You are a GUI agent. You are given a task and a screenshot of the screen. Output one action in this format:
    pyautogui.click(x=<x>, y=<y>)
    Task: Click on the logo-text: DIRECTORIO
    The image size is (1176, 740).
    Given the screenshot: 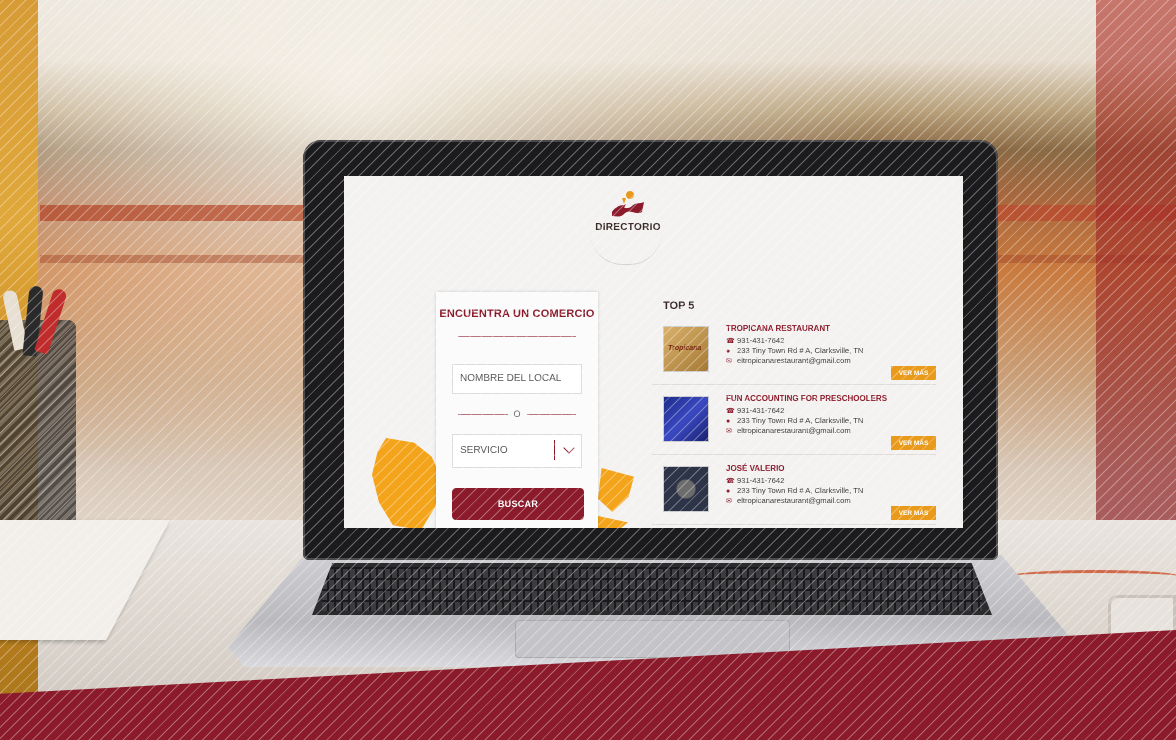 What is the action you would take?
    pyautogui.click(x=628, y=227)
    